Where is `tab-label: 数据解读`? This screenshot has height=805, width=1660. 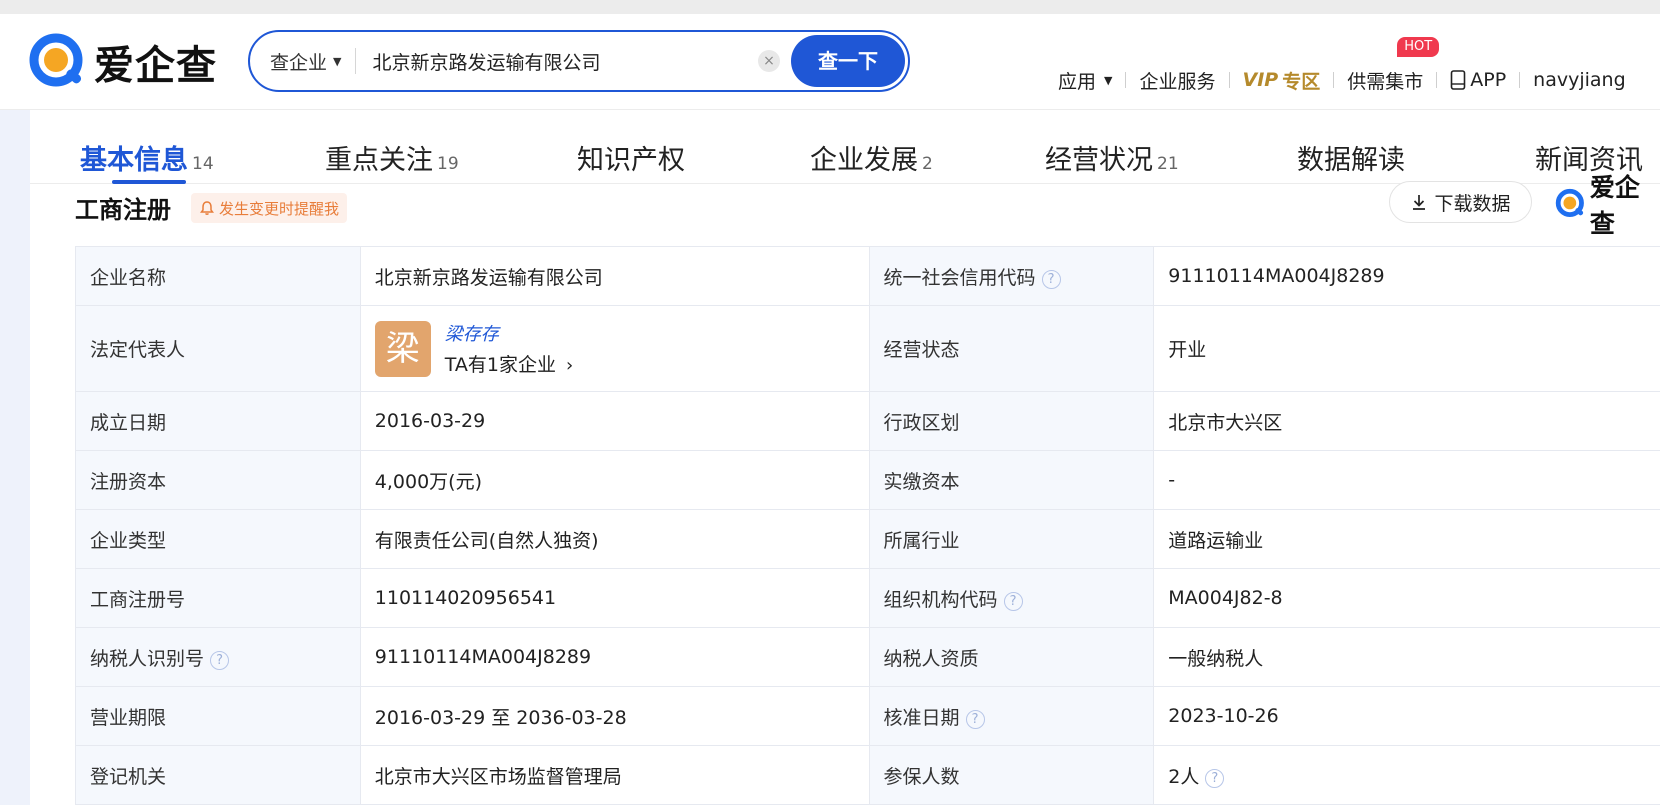 tab-label: 数据解读 is located at coordinates (1351, 160).